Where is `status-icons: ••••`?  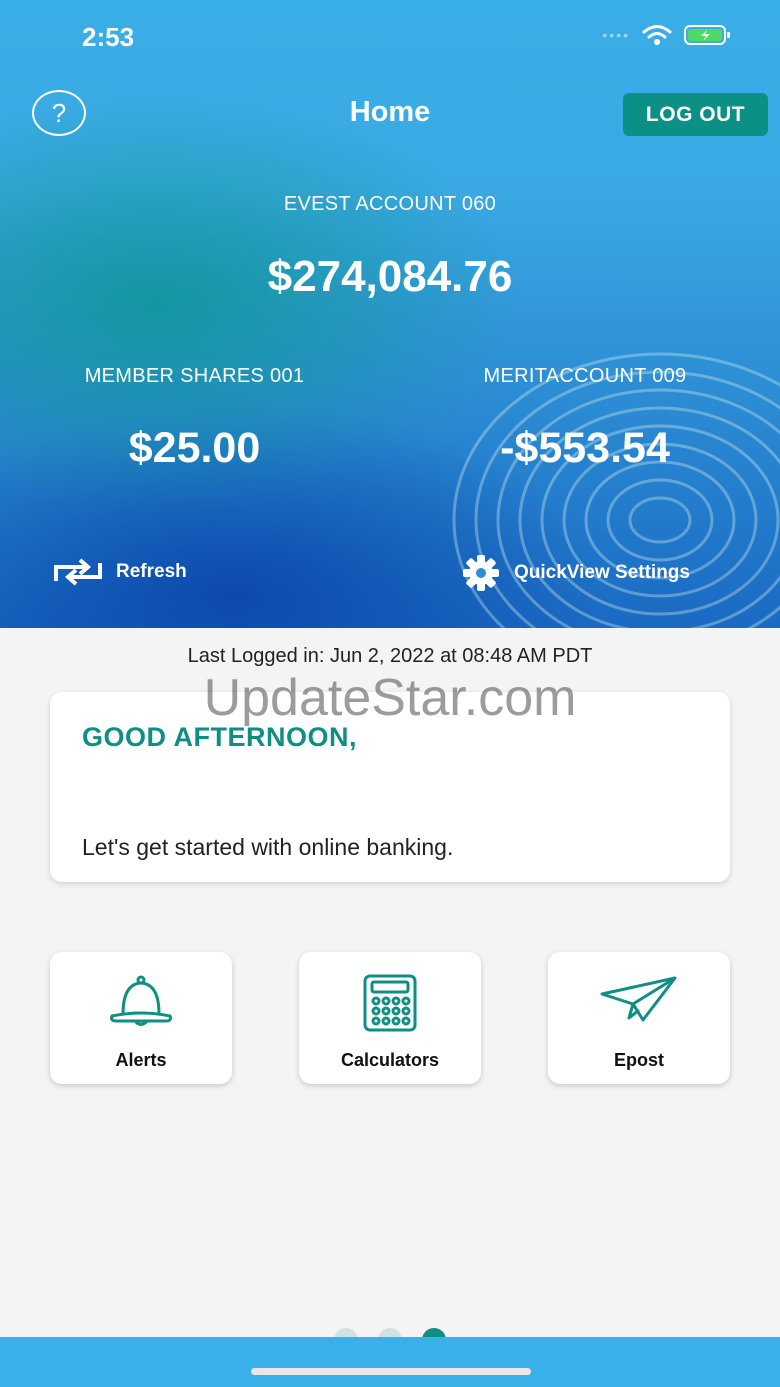
status-icons: •••• is located at coordinates (667, 35).